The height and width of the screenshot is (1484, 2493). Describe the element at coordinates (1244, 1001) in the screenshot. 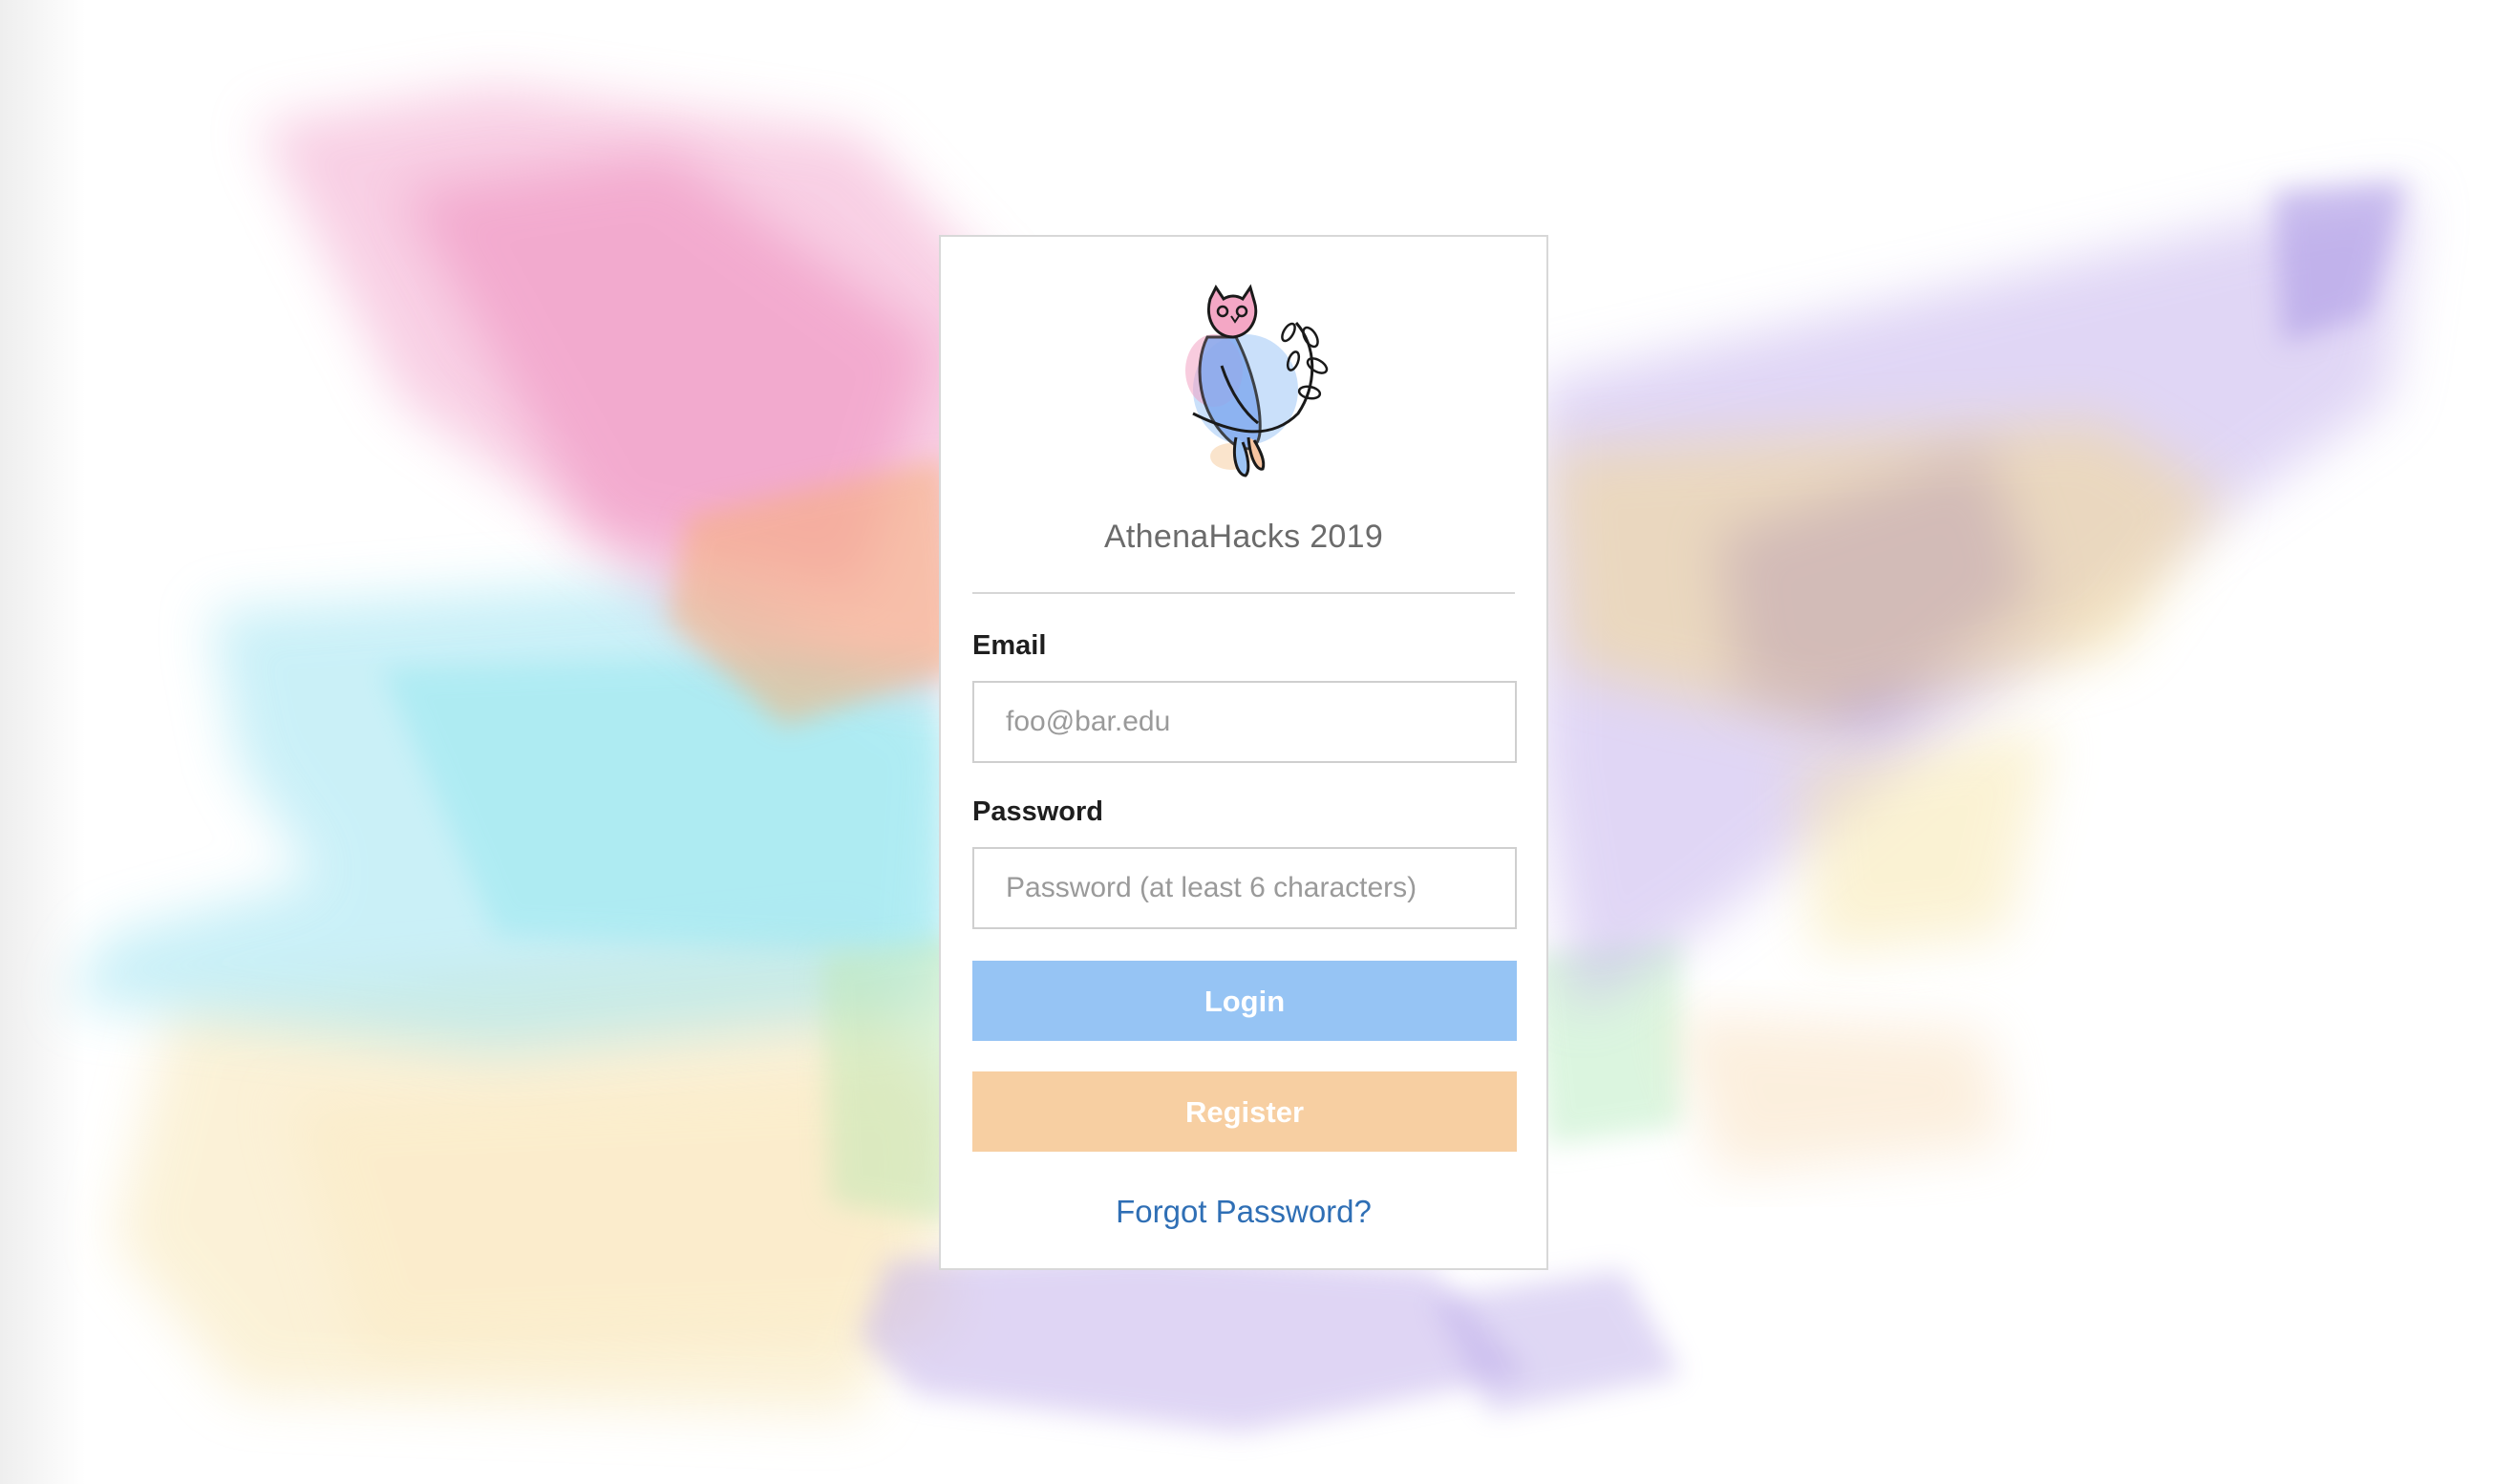

I see `login-button: Login` at that location.